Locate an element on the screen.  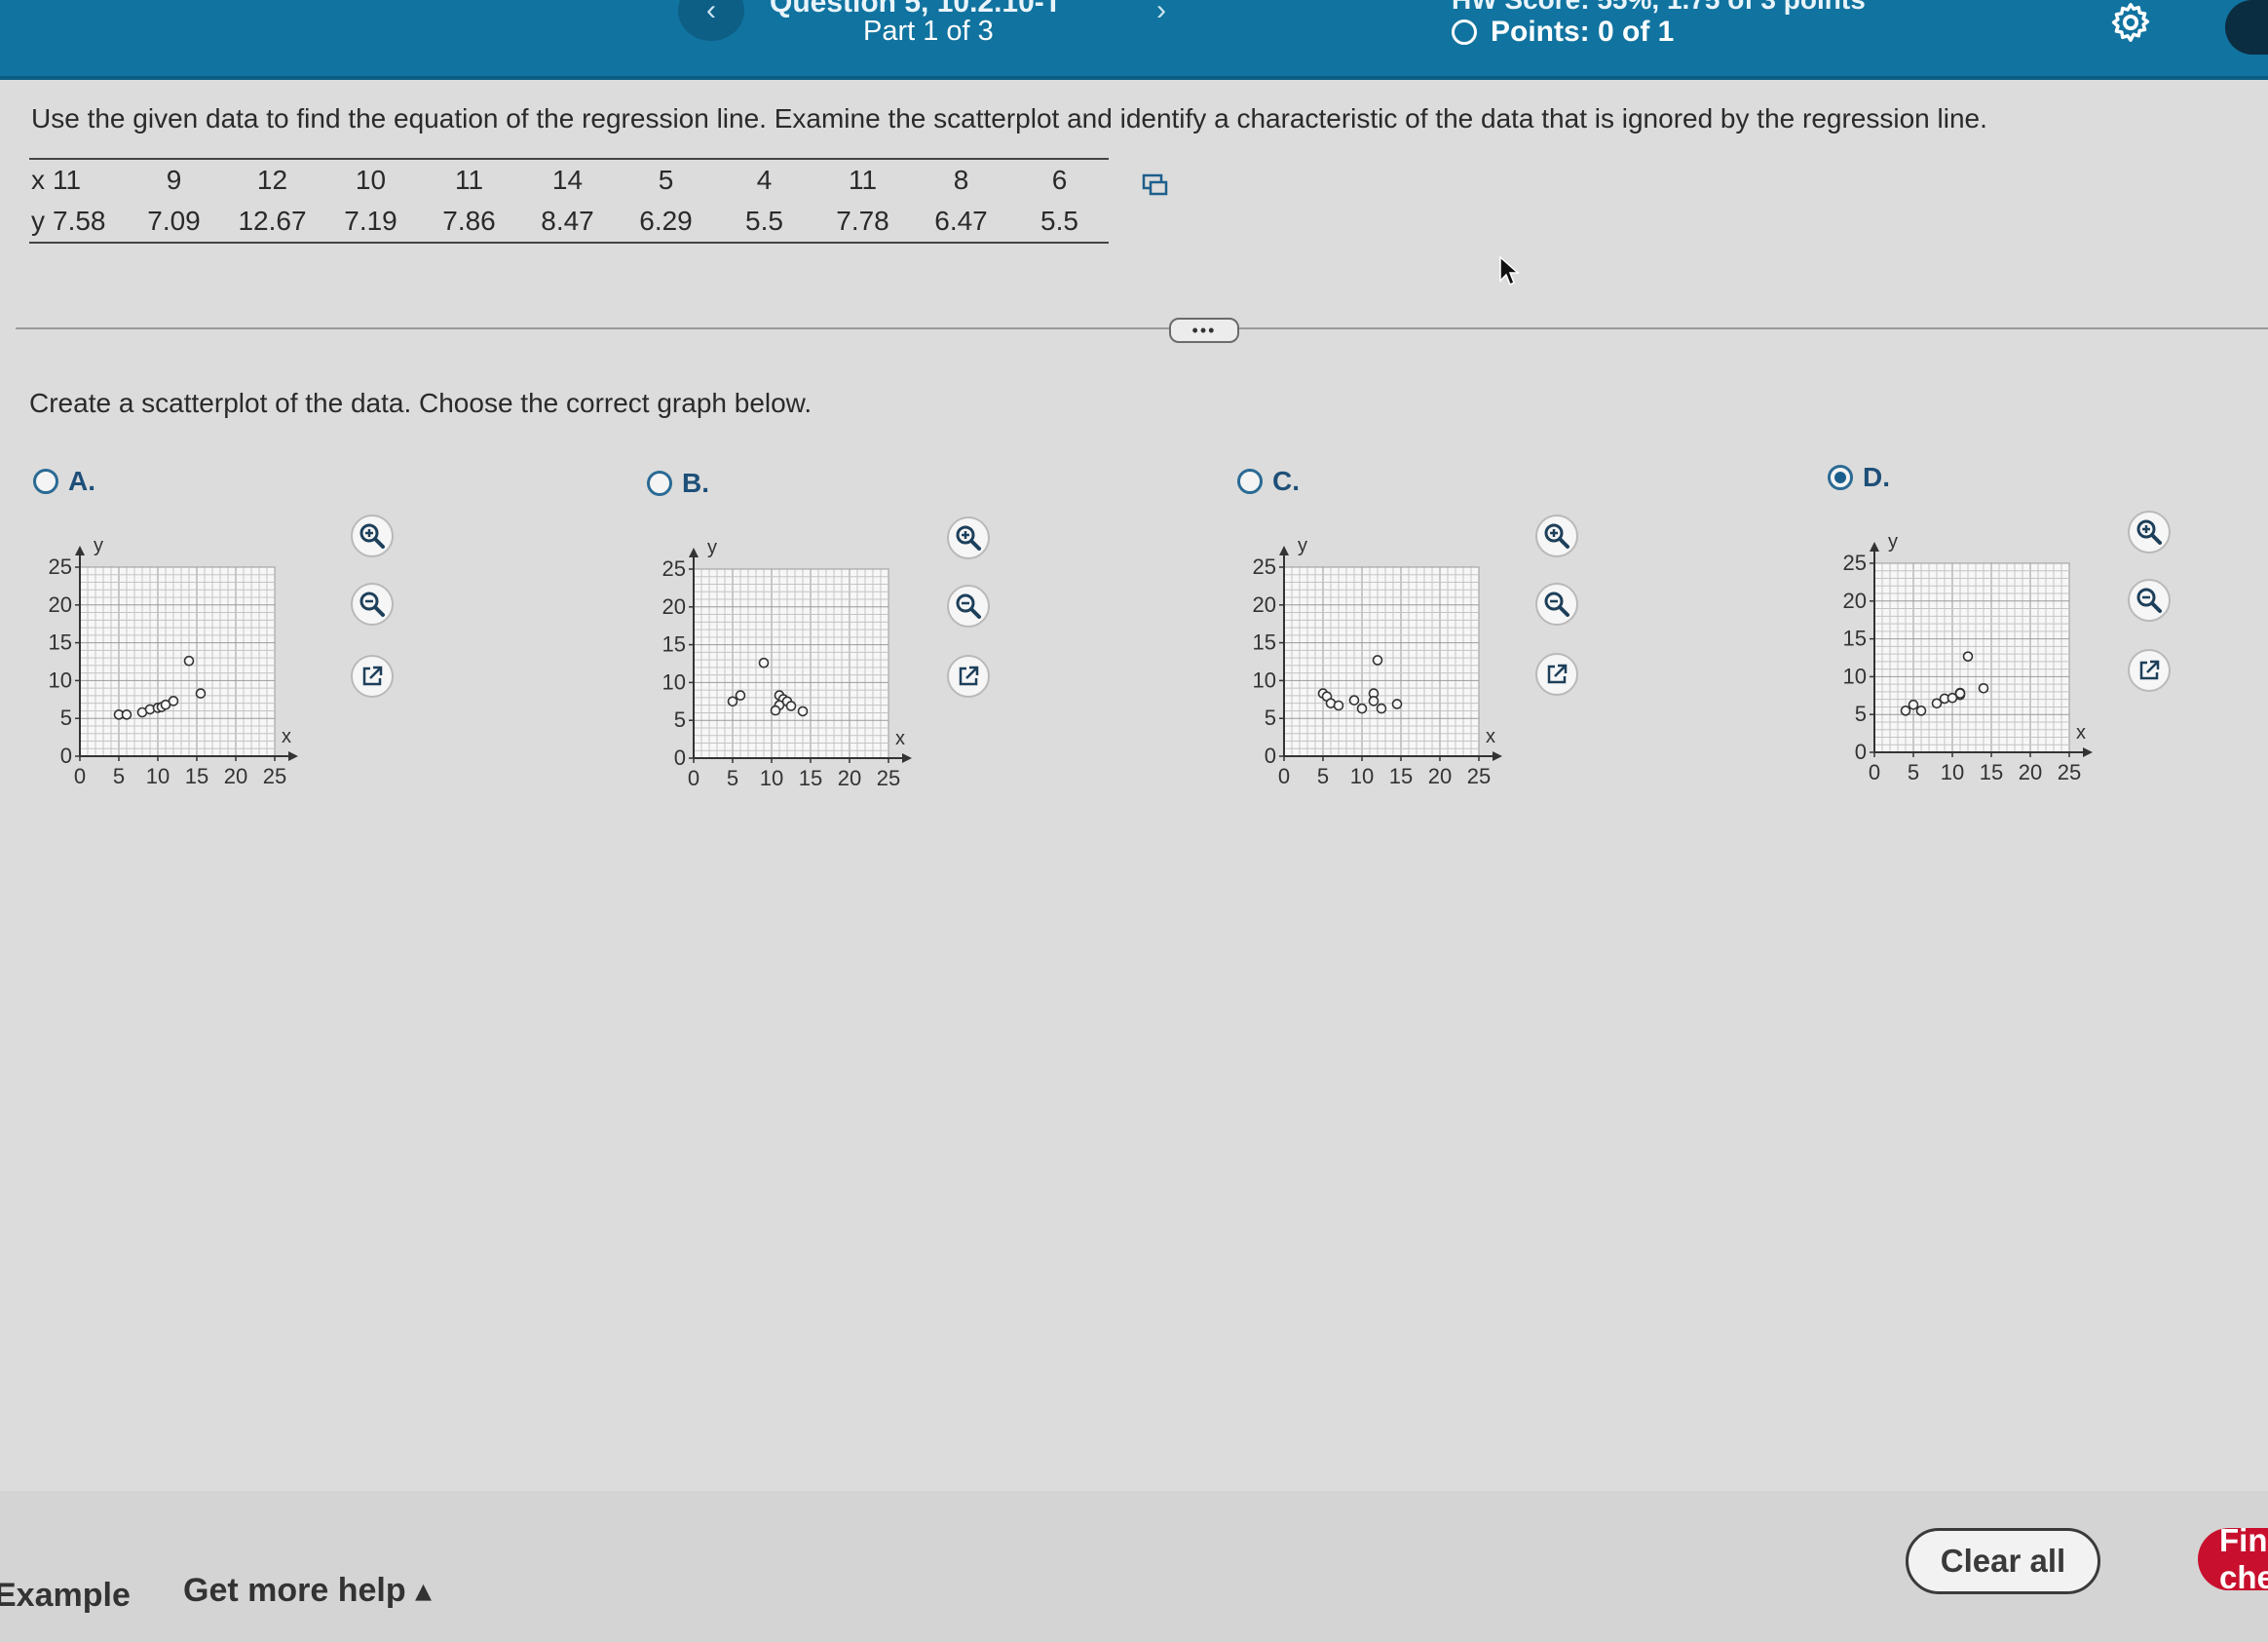
option-b: B. 0 5 10 15 20 25 0 5 10 15 20 25 x y is located at coordinates (847, 644).